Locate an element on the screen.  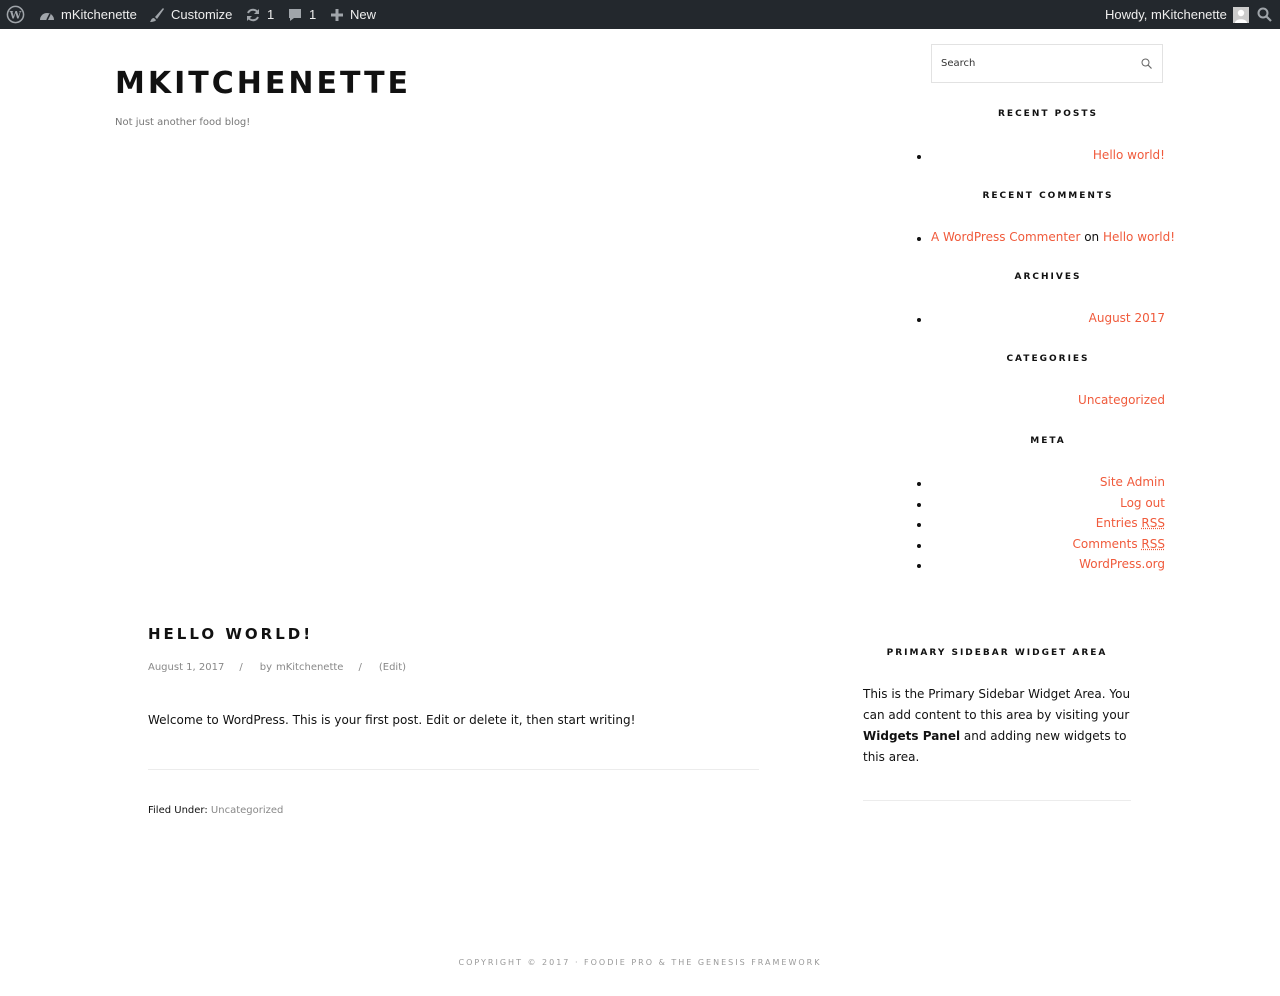
wordpress-logo-button: W is located at coordinates (15, 14).